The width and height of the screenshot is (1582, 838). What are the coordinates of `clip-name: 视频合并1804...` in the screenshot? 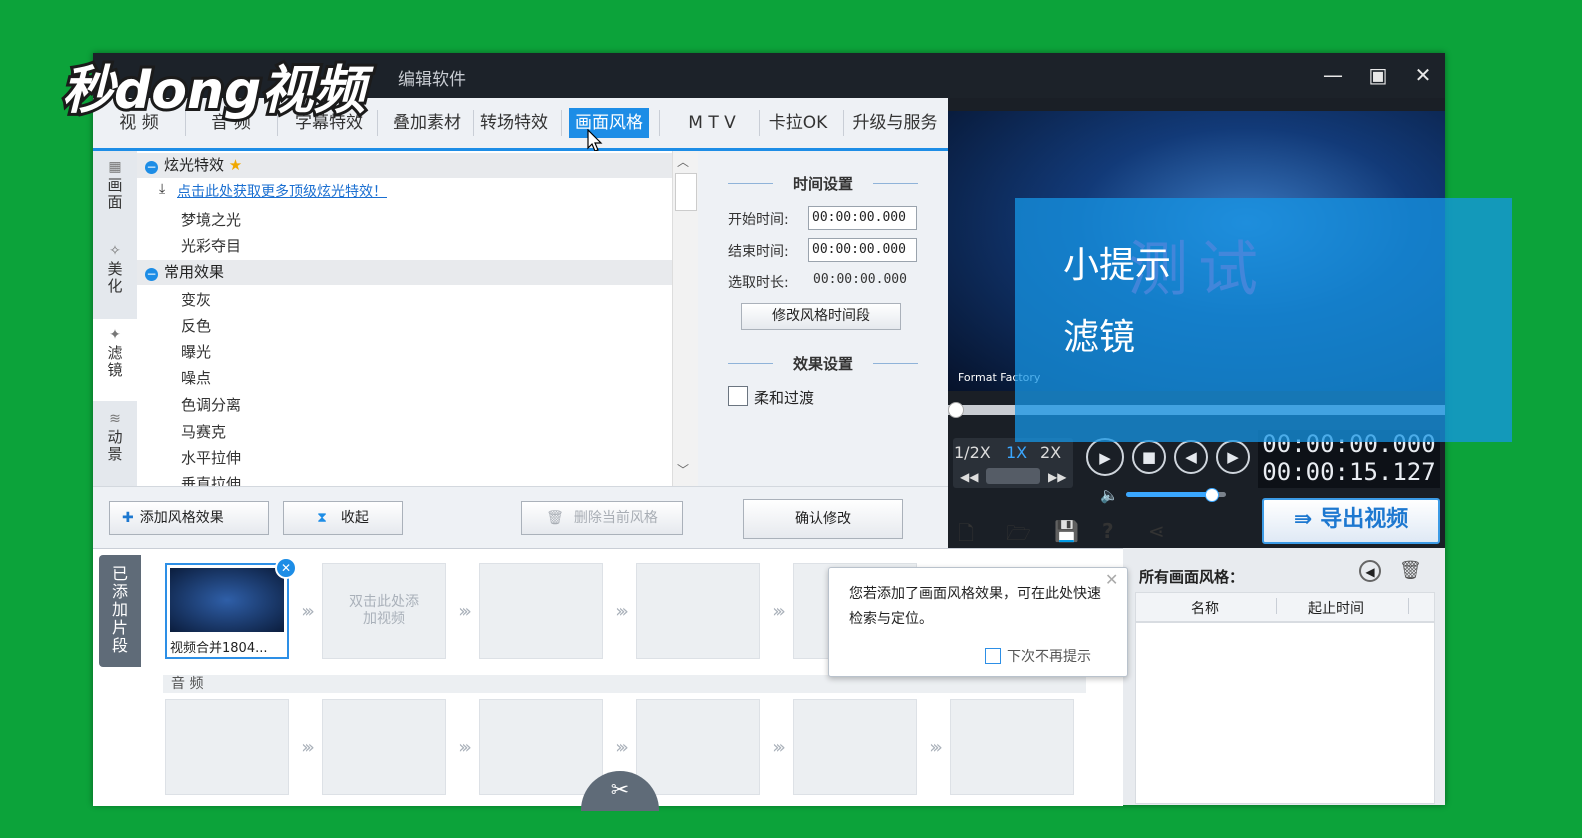 It's located at (219, 648).